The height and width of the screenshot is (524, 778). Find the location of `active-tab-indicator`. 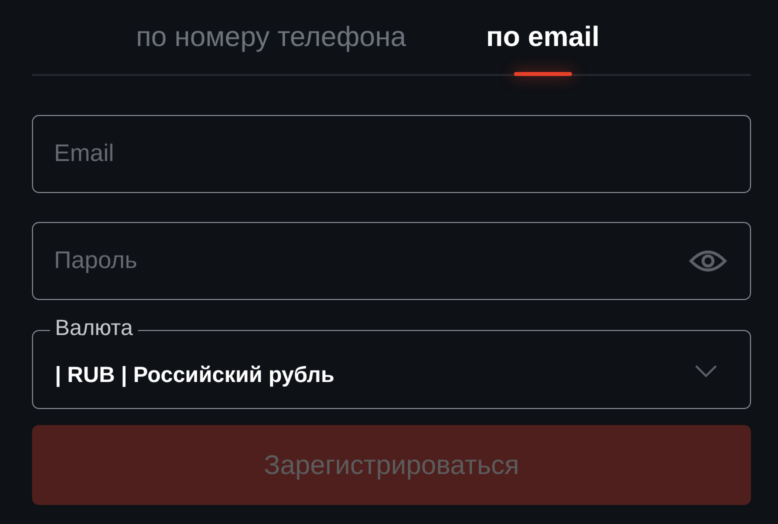

active-tab-indicator is located at coordinates (543, 74).